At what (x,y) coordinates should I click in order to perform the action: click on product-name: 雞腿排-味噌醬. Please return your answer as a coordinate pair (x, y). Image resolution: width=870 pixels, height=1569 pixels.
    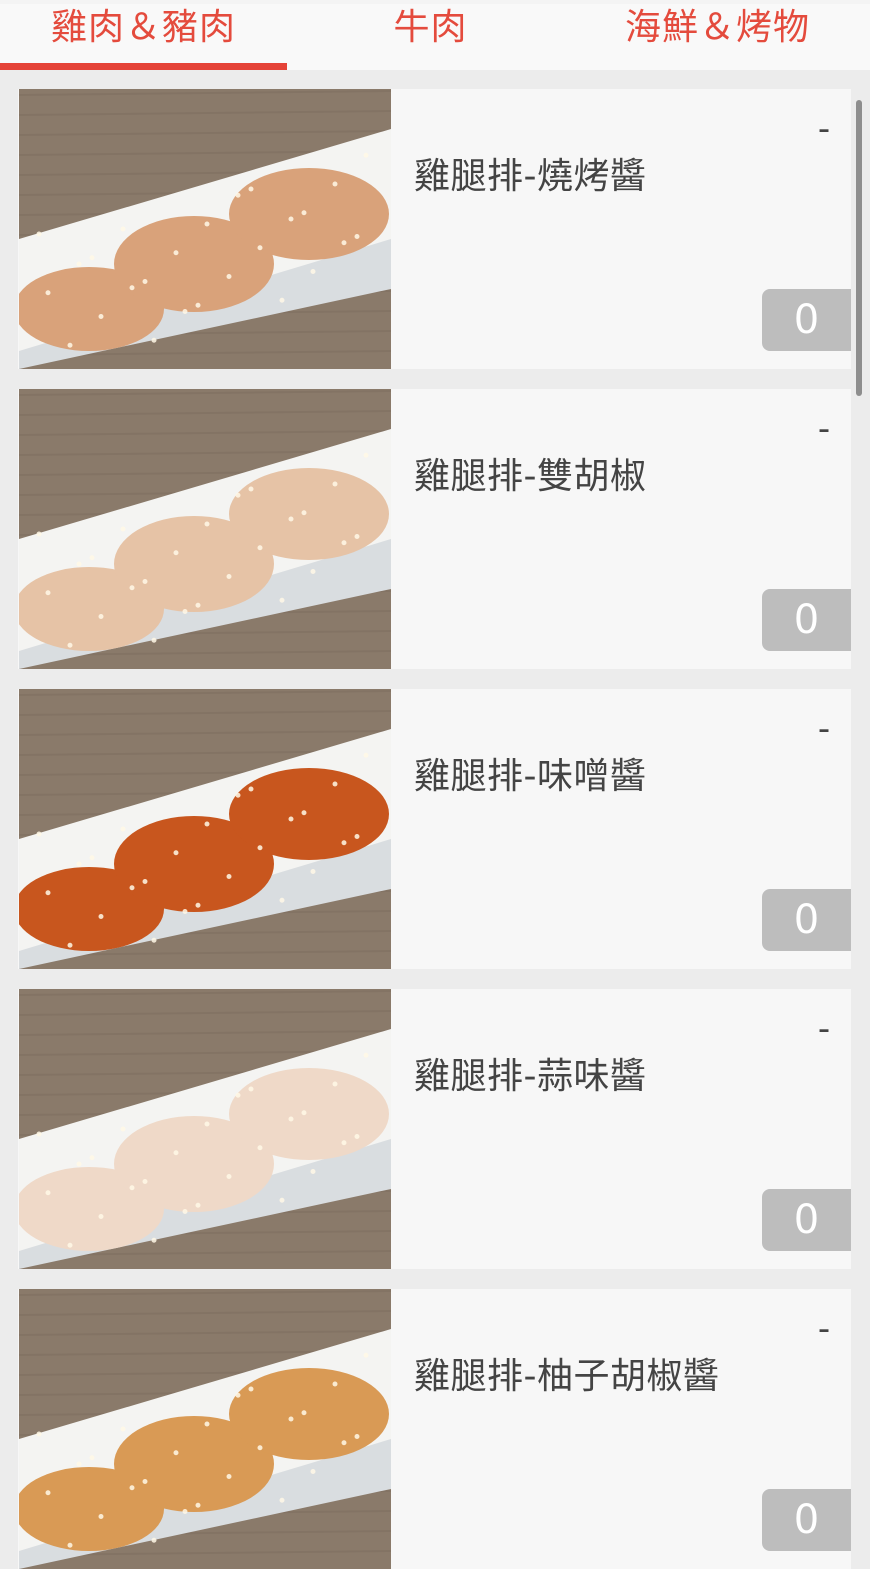
    Looking at the image, I should click on (530, 776).